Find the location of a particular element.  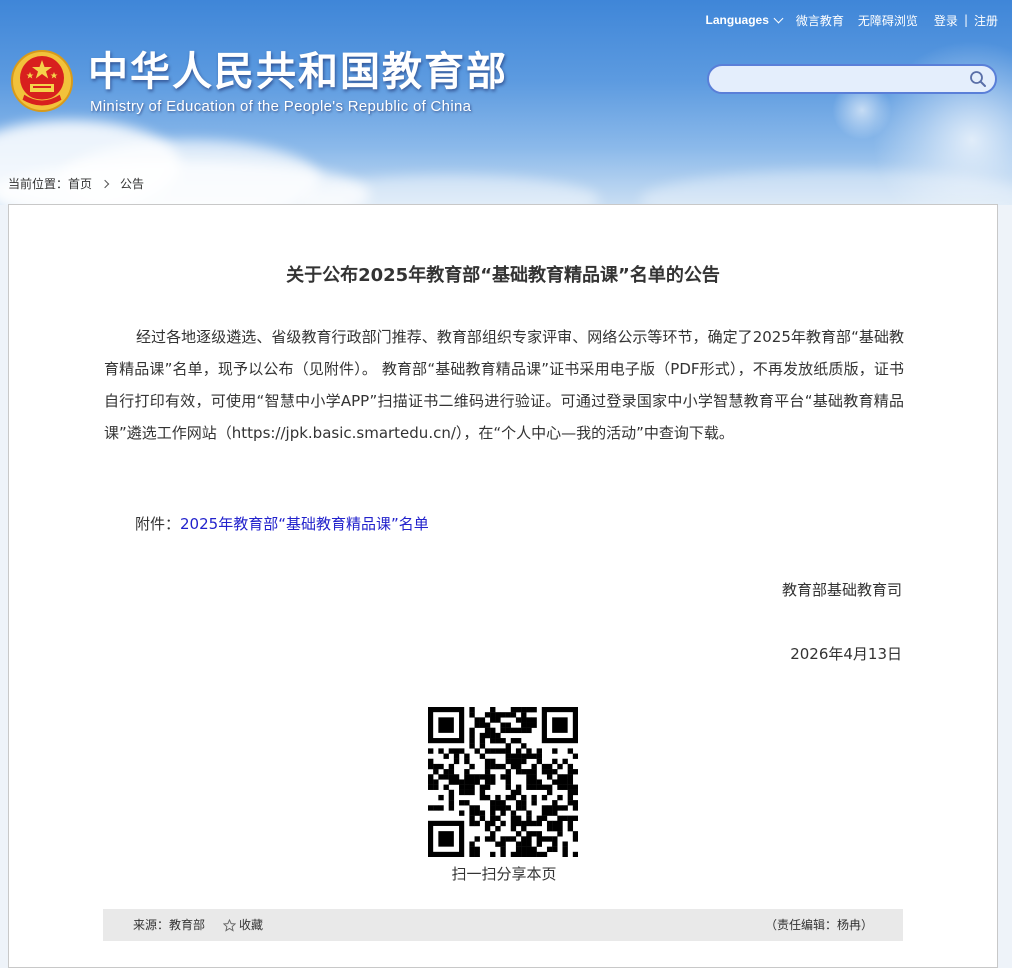

search-input is located at coordinates (843, 80).